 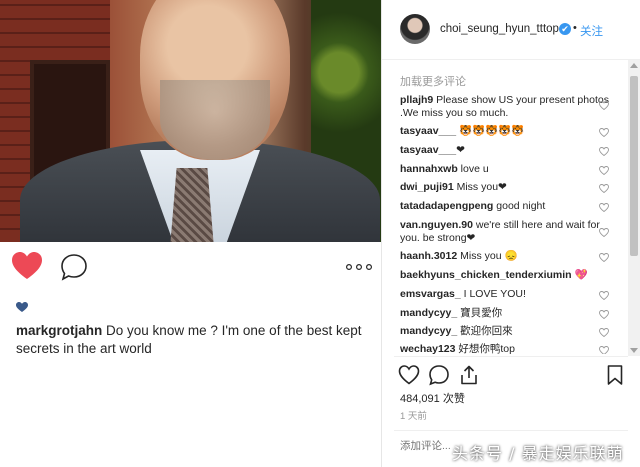 What do you see at coordinates (473, 169) in the screenshot?
I see `comment-text: love u` at bounding box center [473, 169].